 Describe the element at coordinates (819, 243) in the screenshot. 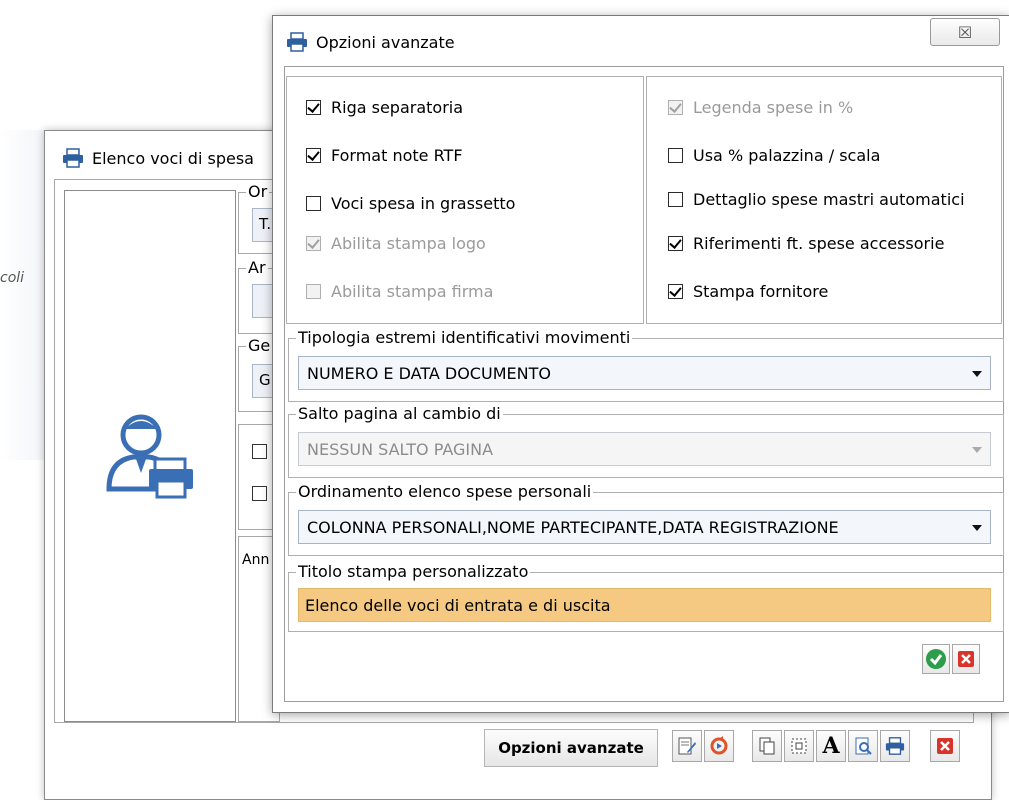

I see `option-label: Riferimenti ft. spese accessorie` at that location.